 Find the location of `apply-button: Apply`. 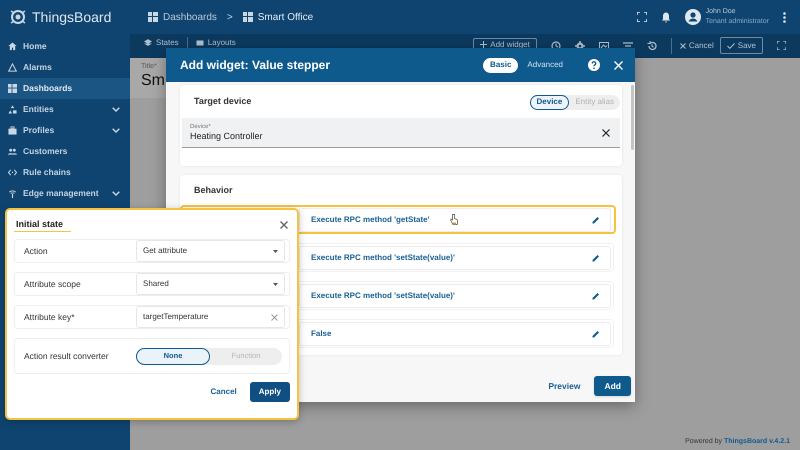

apply-button: Apply is located at coordinates (270, 392).